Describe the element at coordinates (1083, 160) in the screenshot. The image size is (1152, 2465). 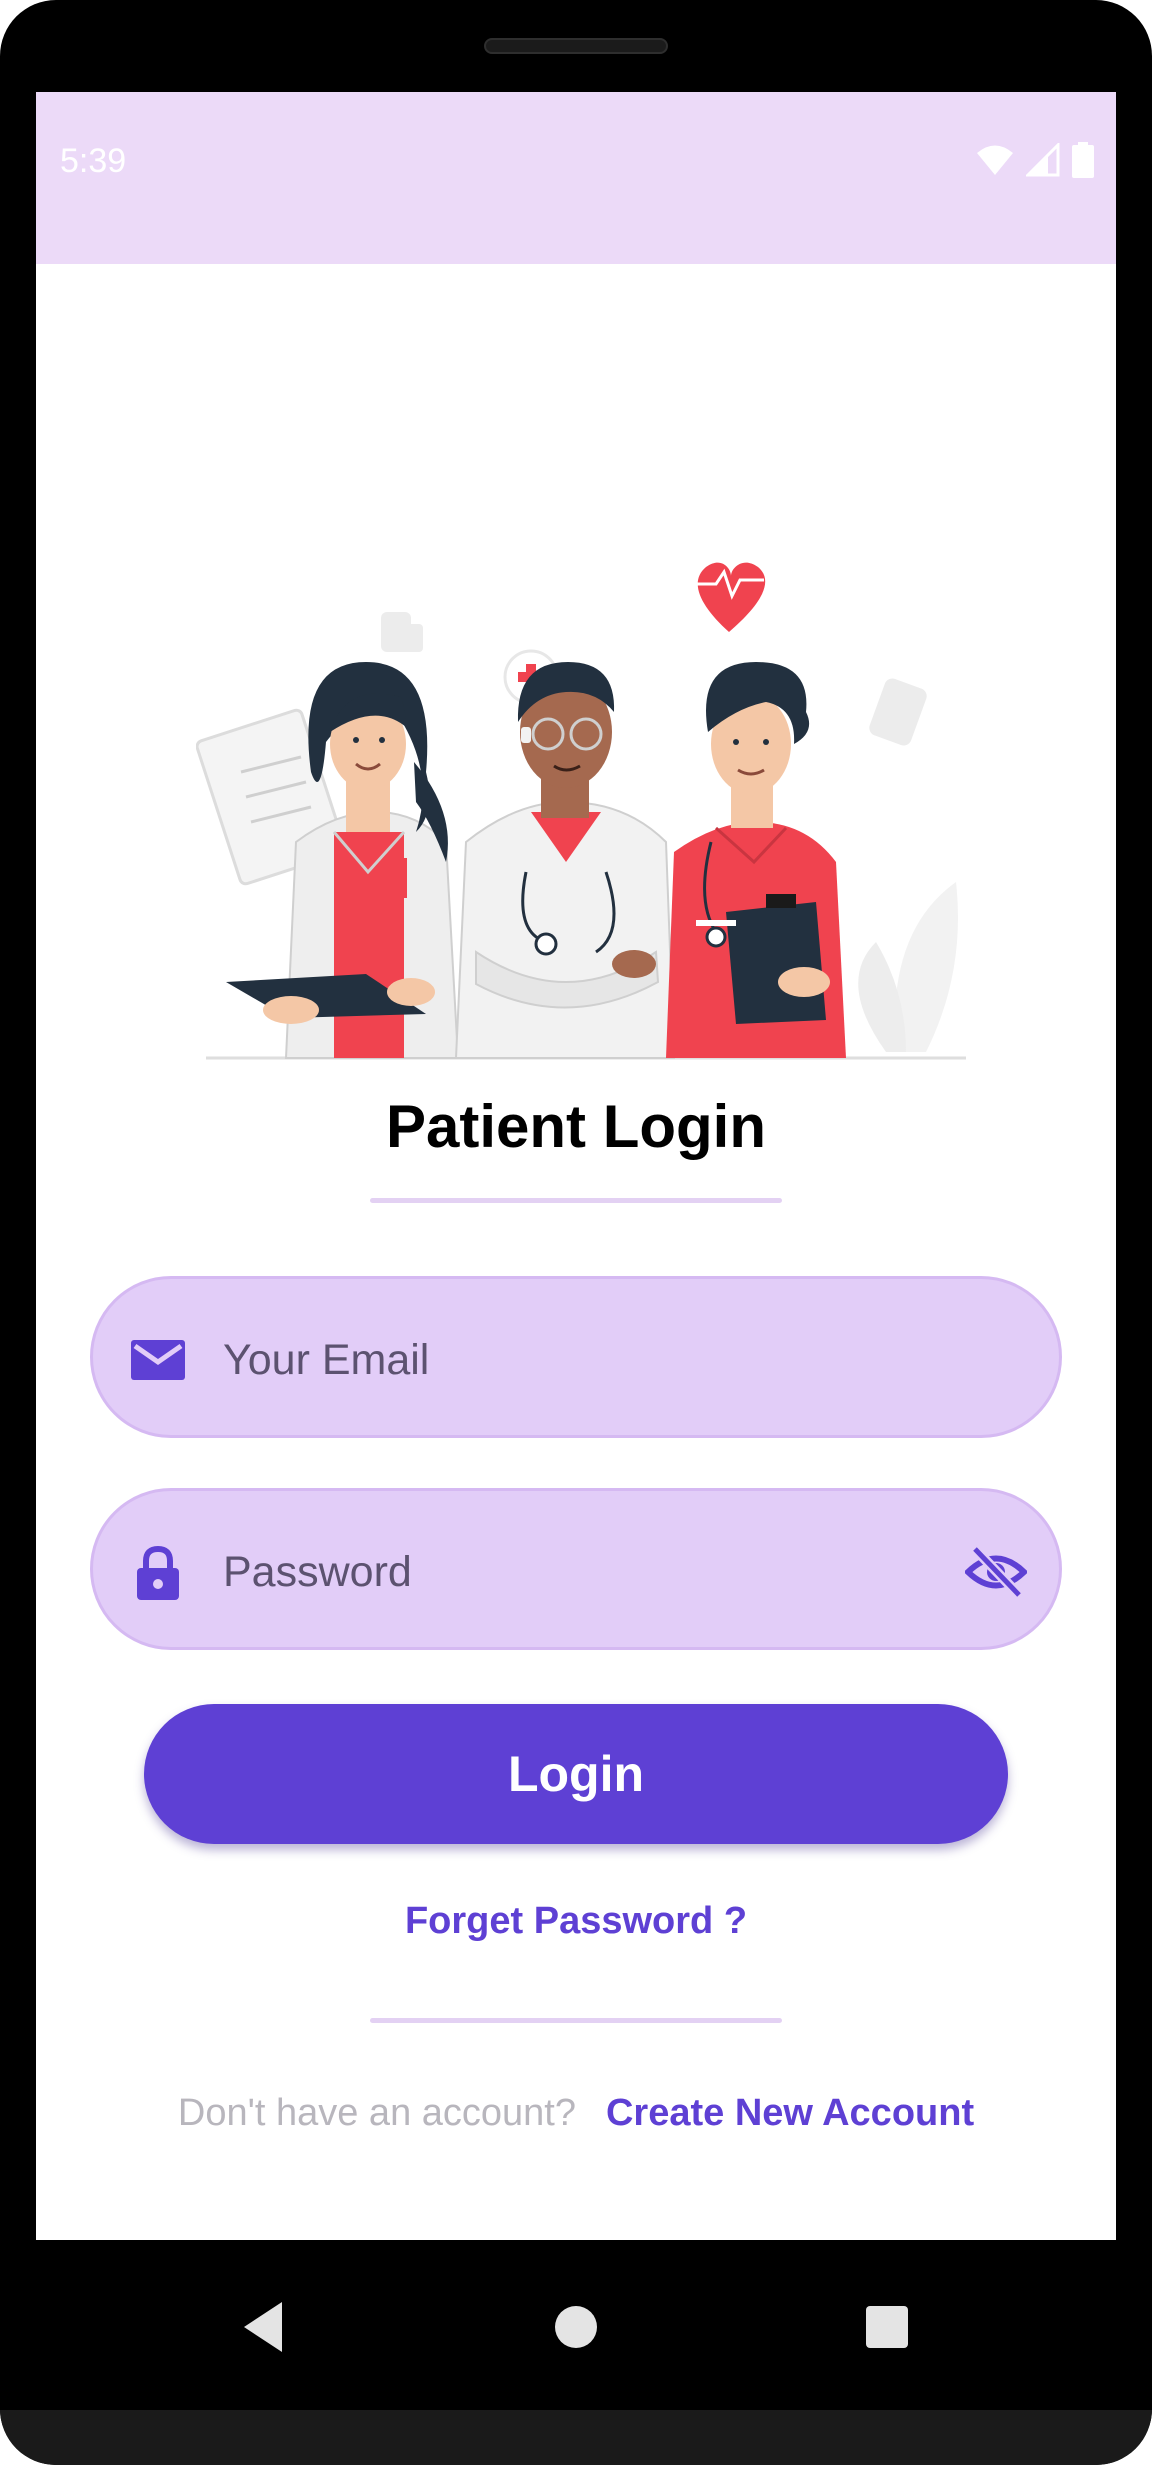
I see `battery-icon` at that location.